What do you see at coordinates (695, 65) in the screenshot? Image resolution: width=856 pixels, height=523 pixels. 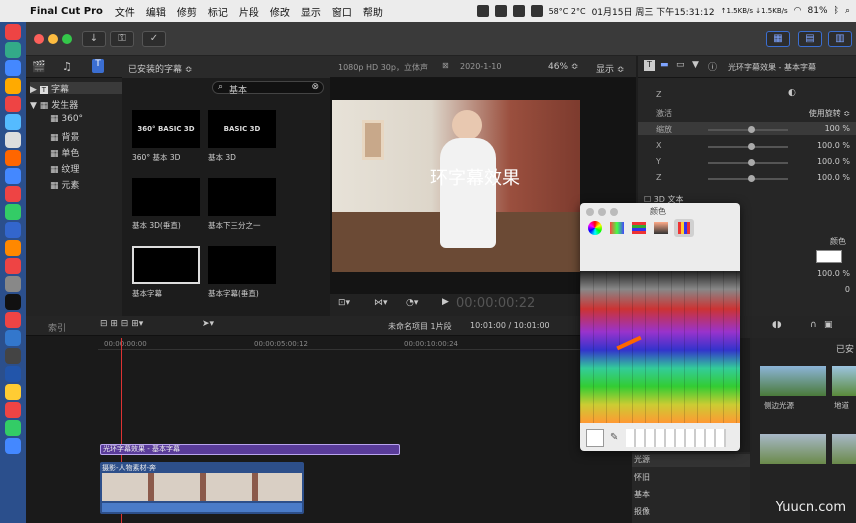 I see `filter-icon: ▼` at bounding box center [695, 65].